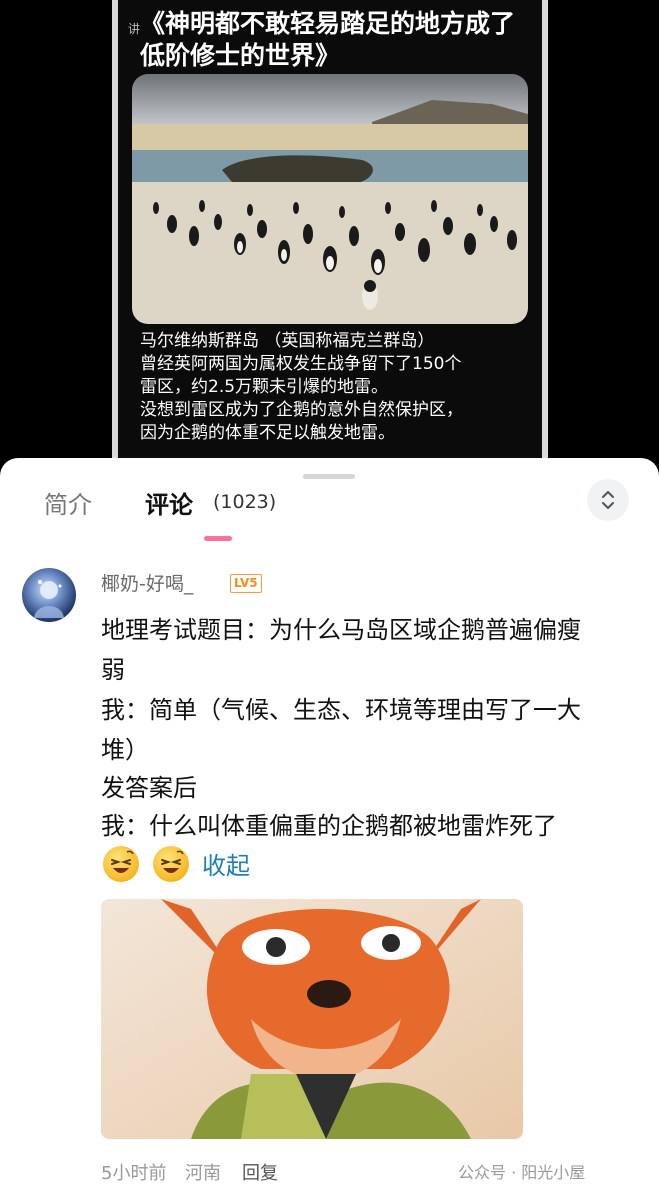  Describe the element at coordinates (340, 40) in the screenshot. I see `video-title: 《神明都不敢轻易踏足的地方成了 低阶修士的世界》` at that location.